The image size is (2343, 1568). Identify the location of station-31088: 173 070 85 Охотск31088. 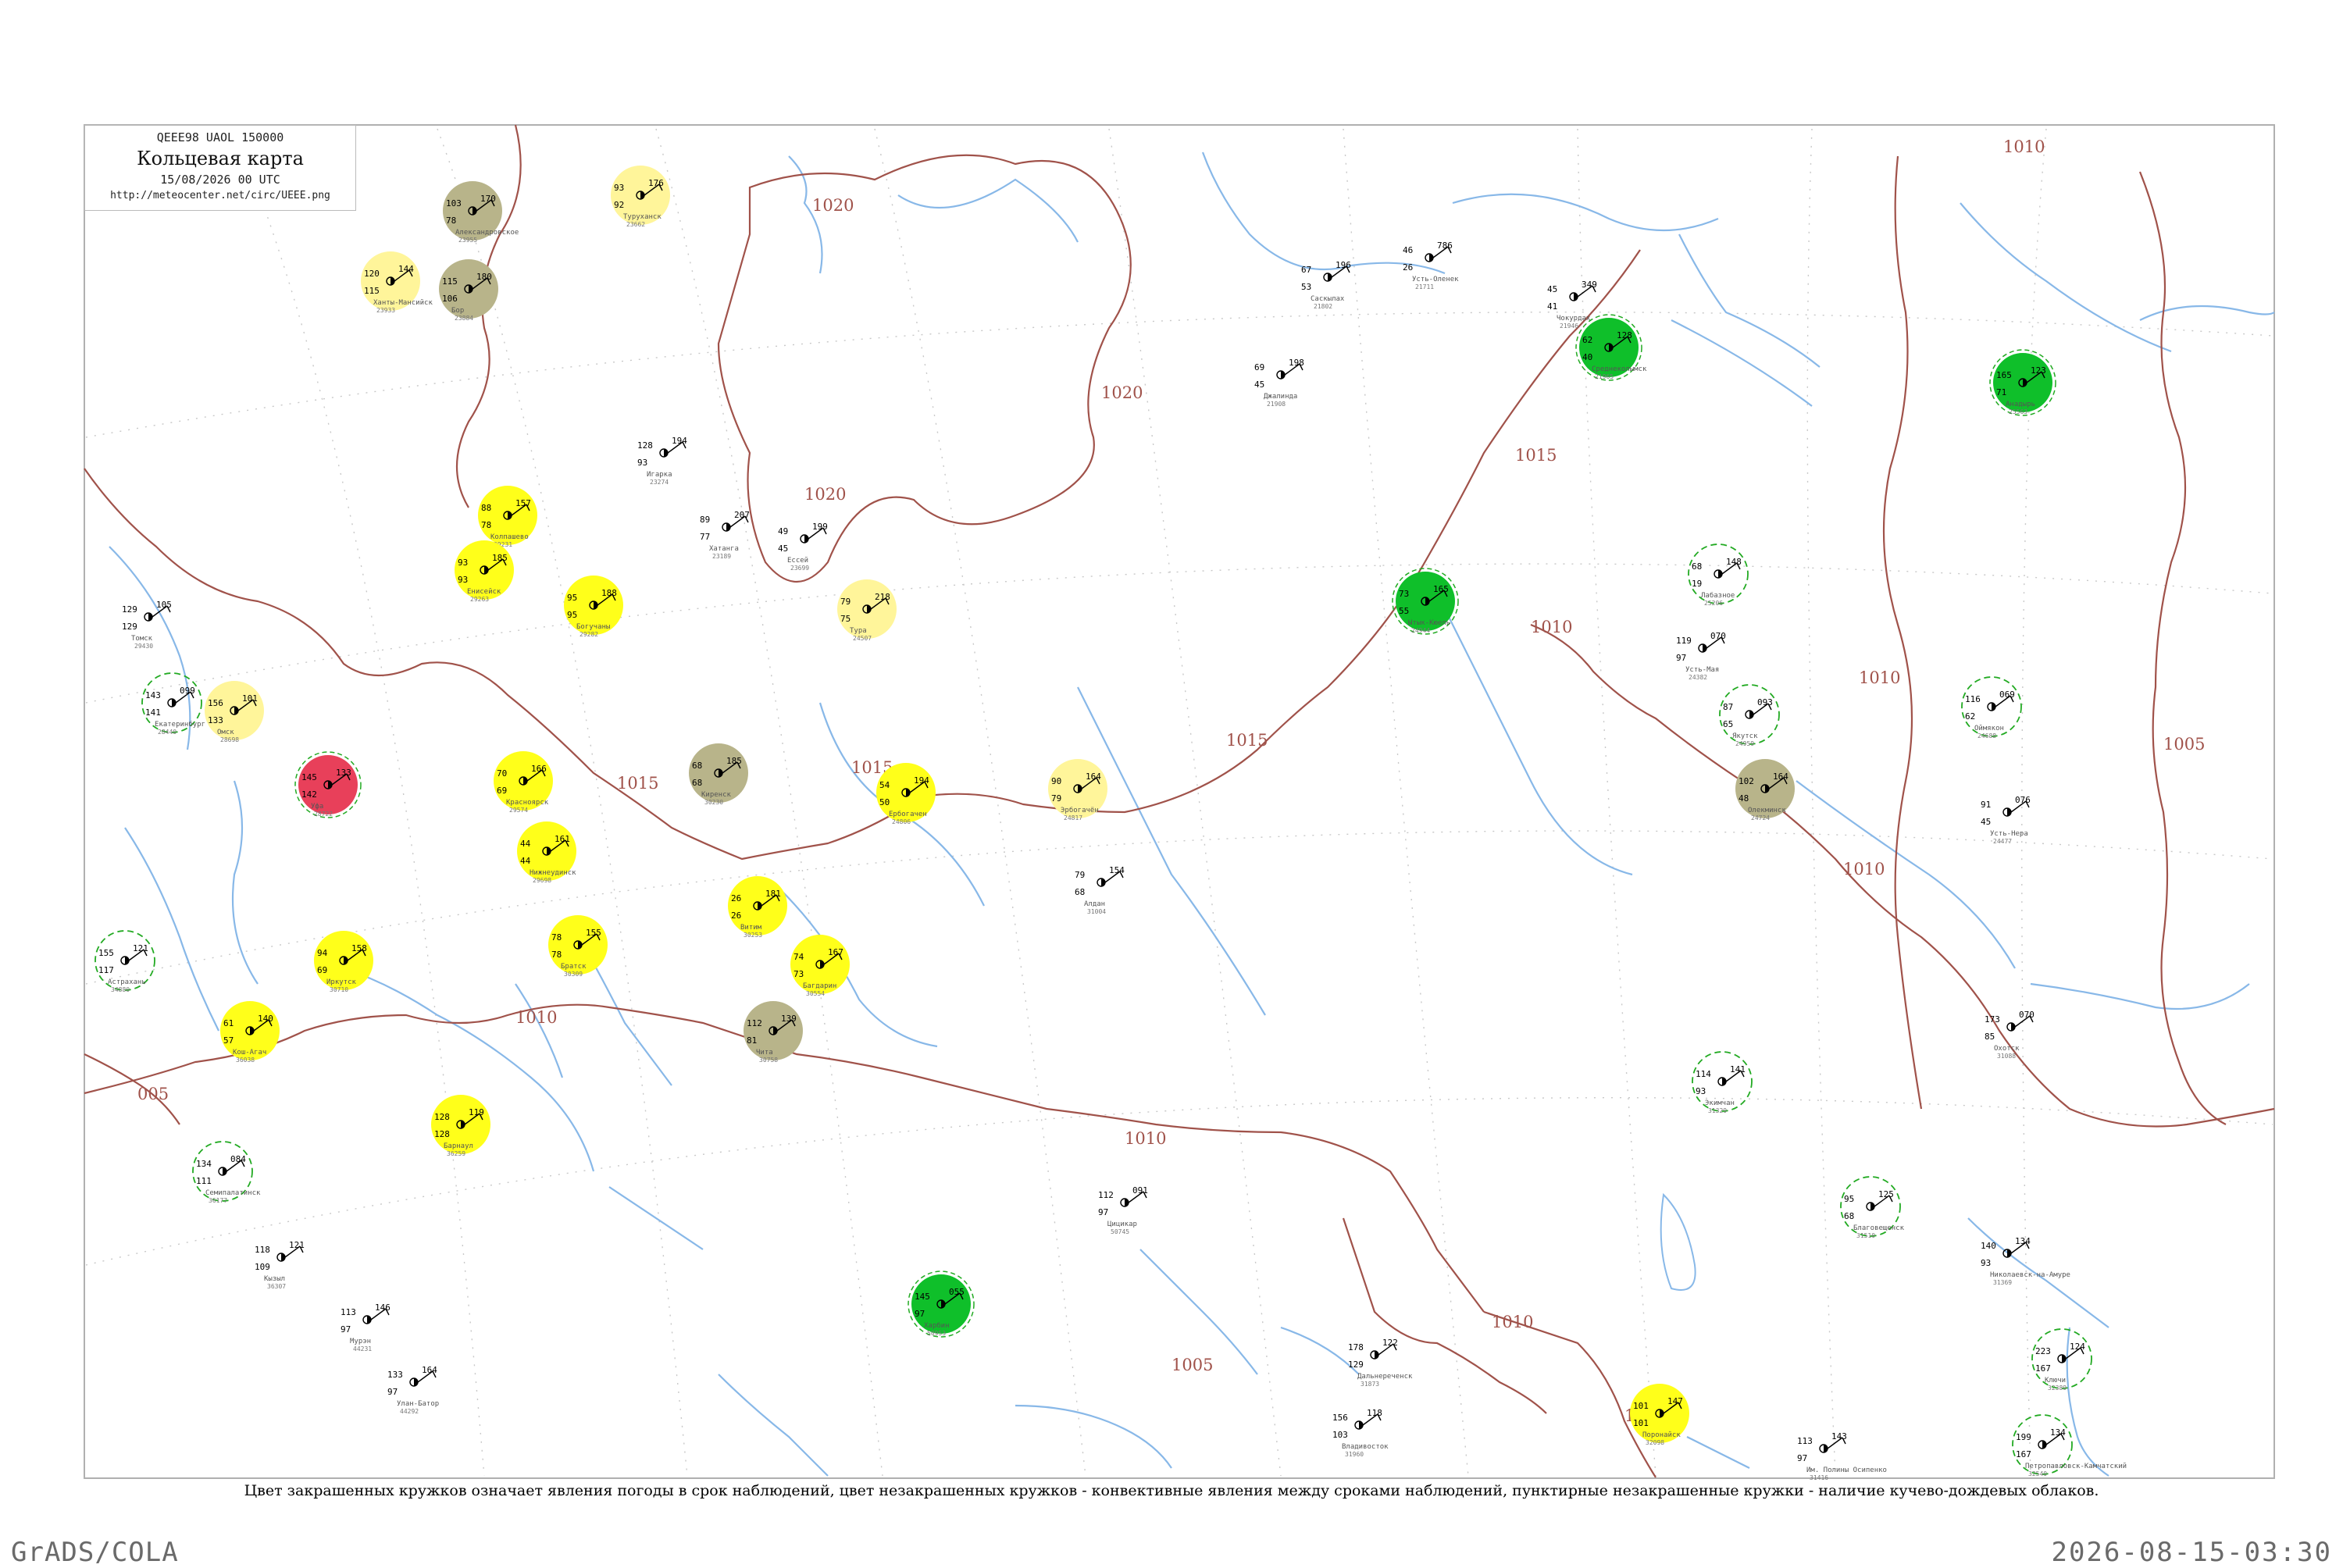
(2010, 1035).